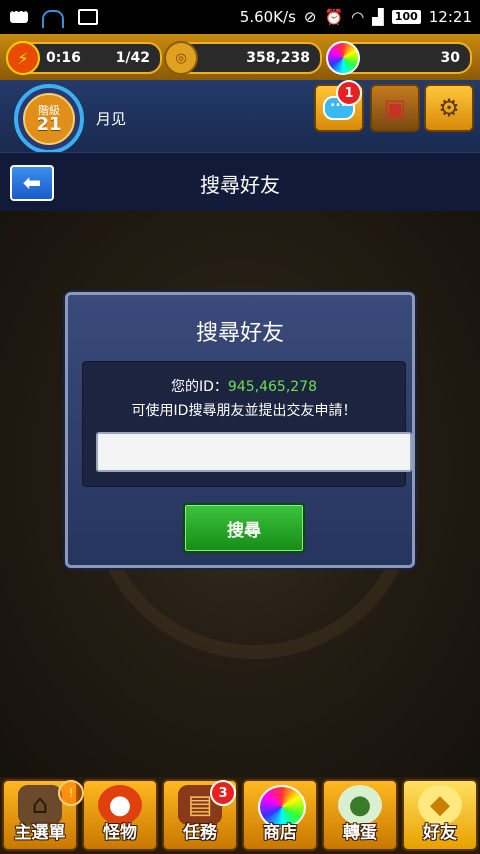  I want to click on nav-label: 轉蛋, so click(360, 833).